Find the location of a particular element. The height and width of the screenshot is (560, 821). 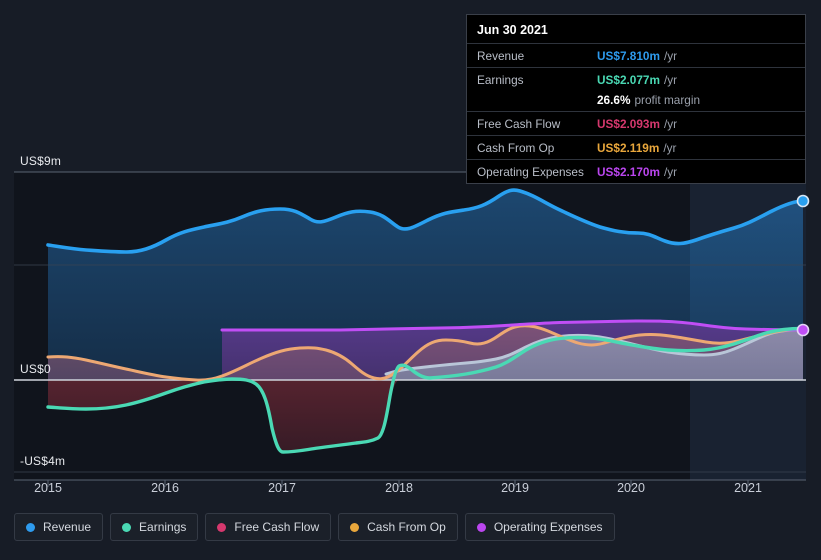

legend-item-cash-from-op: Cash From Op is located at coordinates (398, 527).